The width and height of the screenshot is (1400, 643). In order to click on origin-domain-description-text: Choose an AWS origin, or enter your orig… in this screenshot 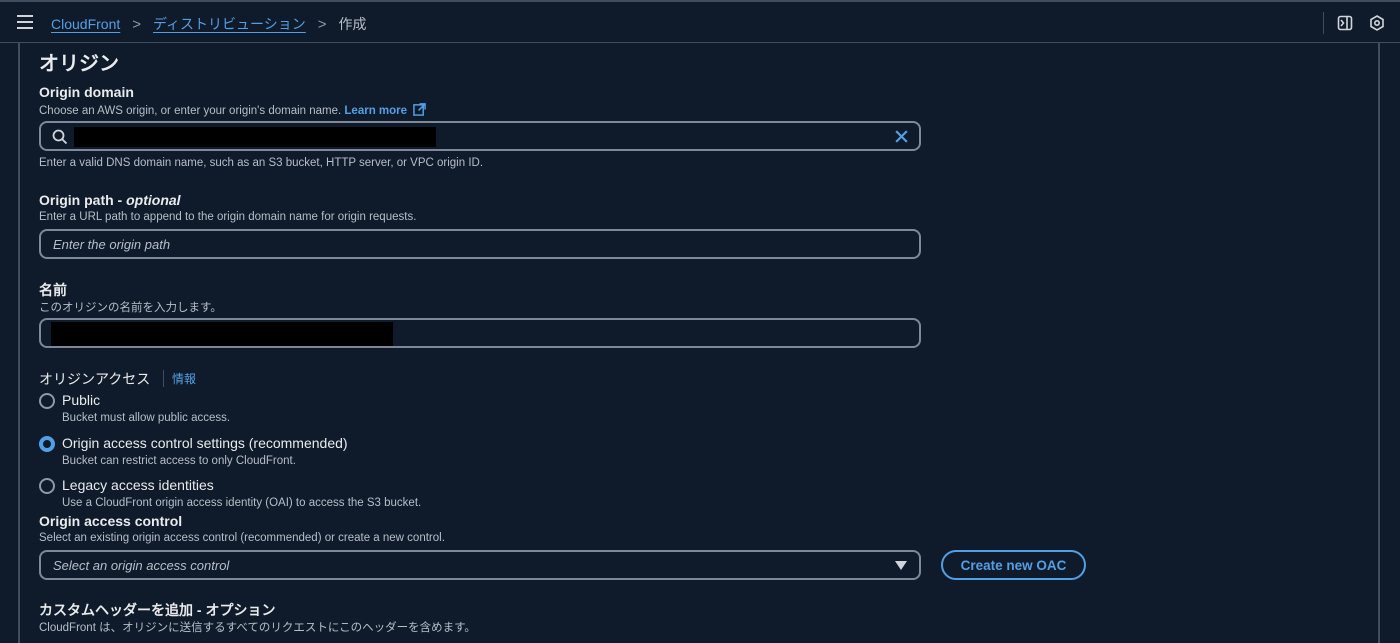, I will do `click(190, 111)`.